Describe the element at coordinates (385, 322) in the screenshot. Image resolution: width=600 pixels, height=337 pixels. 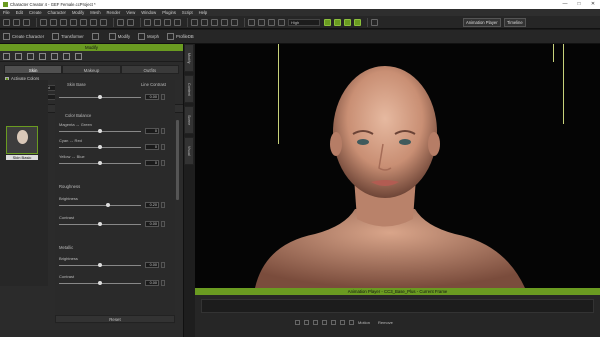
I see `remove-button: Remove` at that location.